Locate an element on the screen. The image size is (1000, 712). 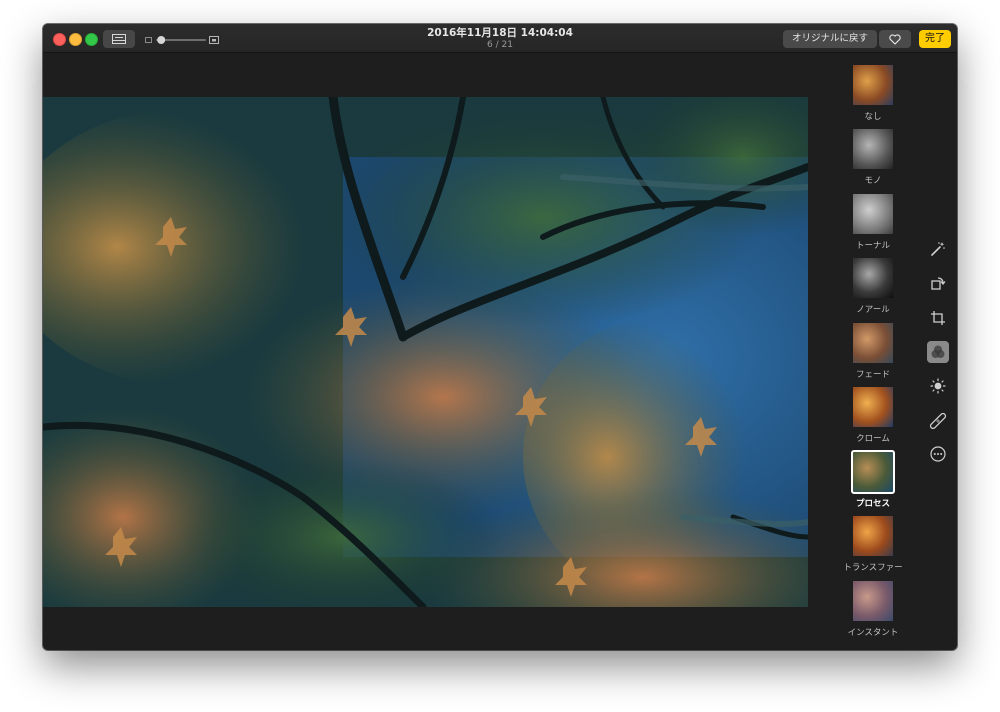
sidebar-icon is located at coordinates (119, 39).